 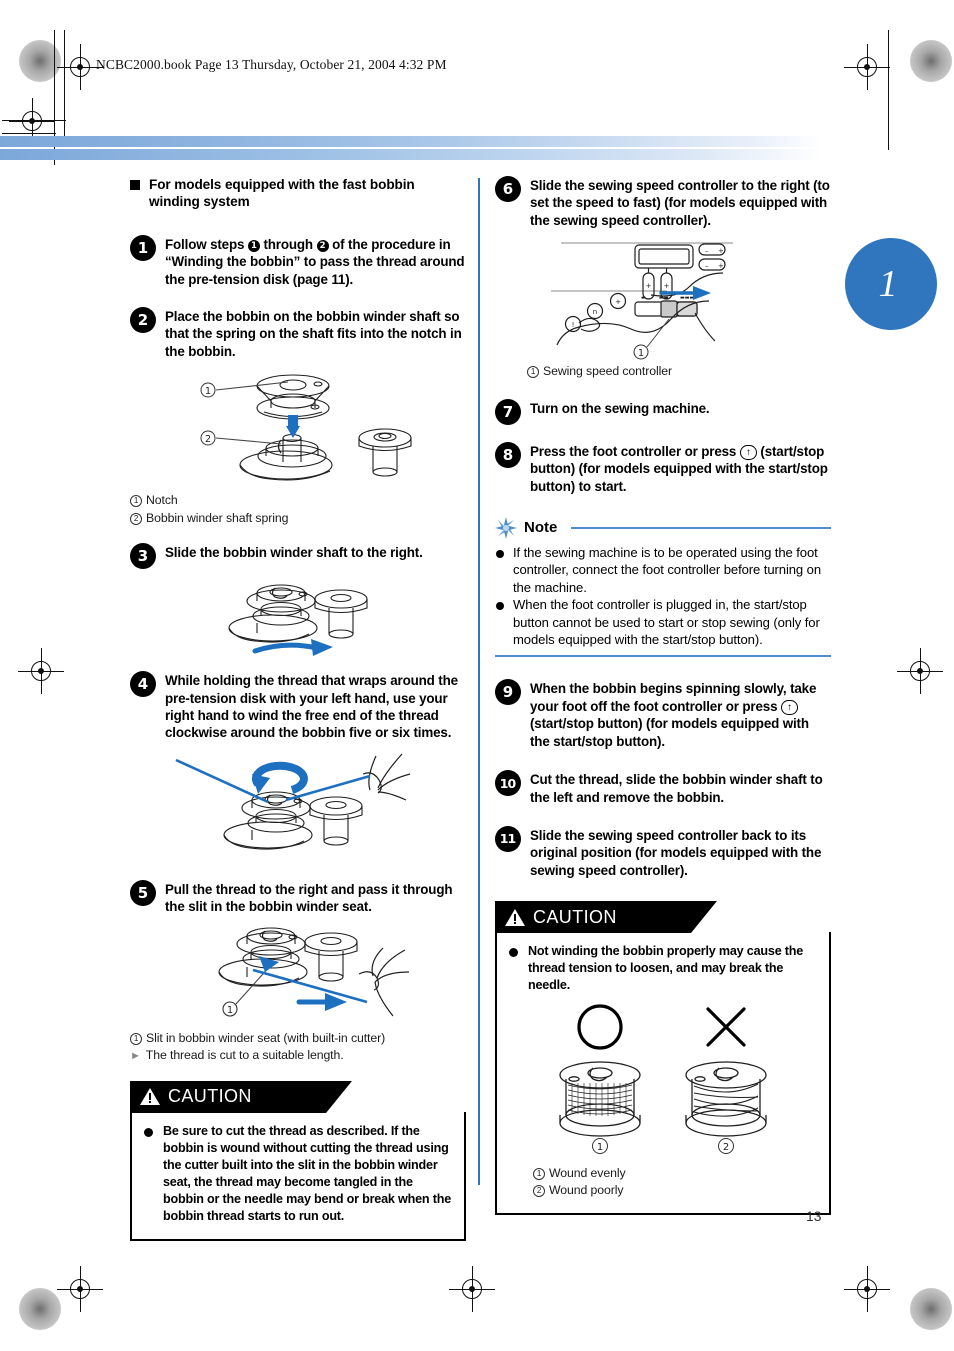 I want to click on step-number-badge: 10, so click(x=508, y=783).